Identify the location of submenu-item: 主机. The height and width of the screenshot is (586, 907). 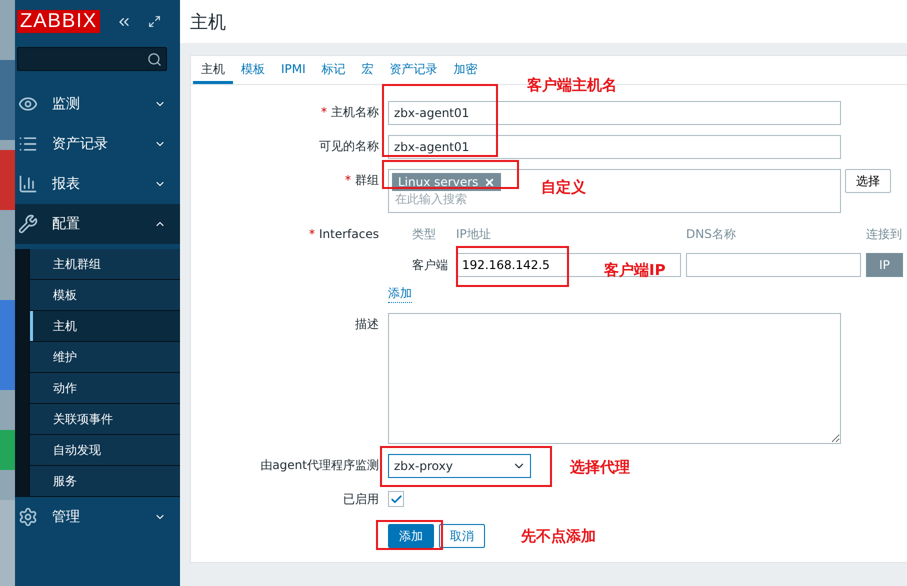
(105, 326).